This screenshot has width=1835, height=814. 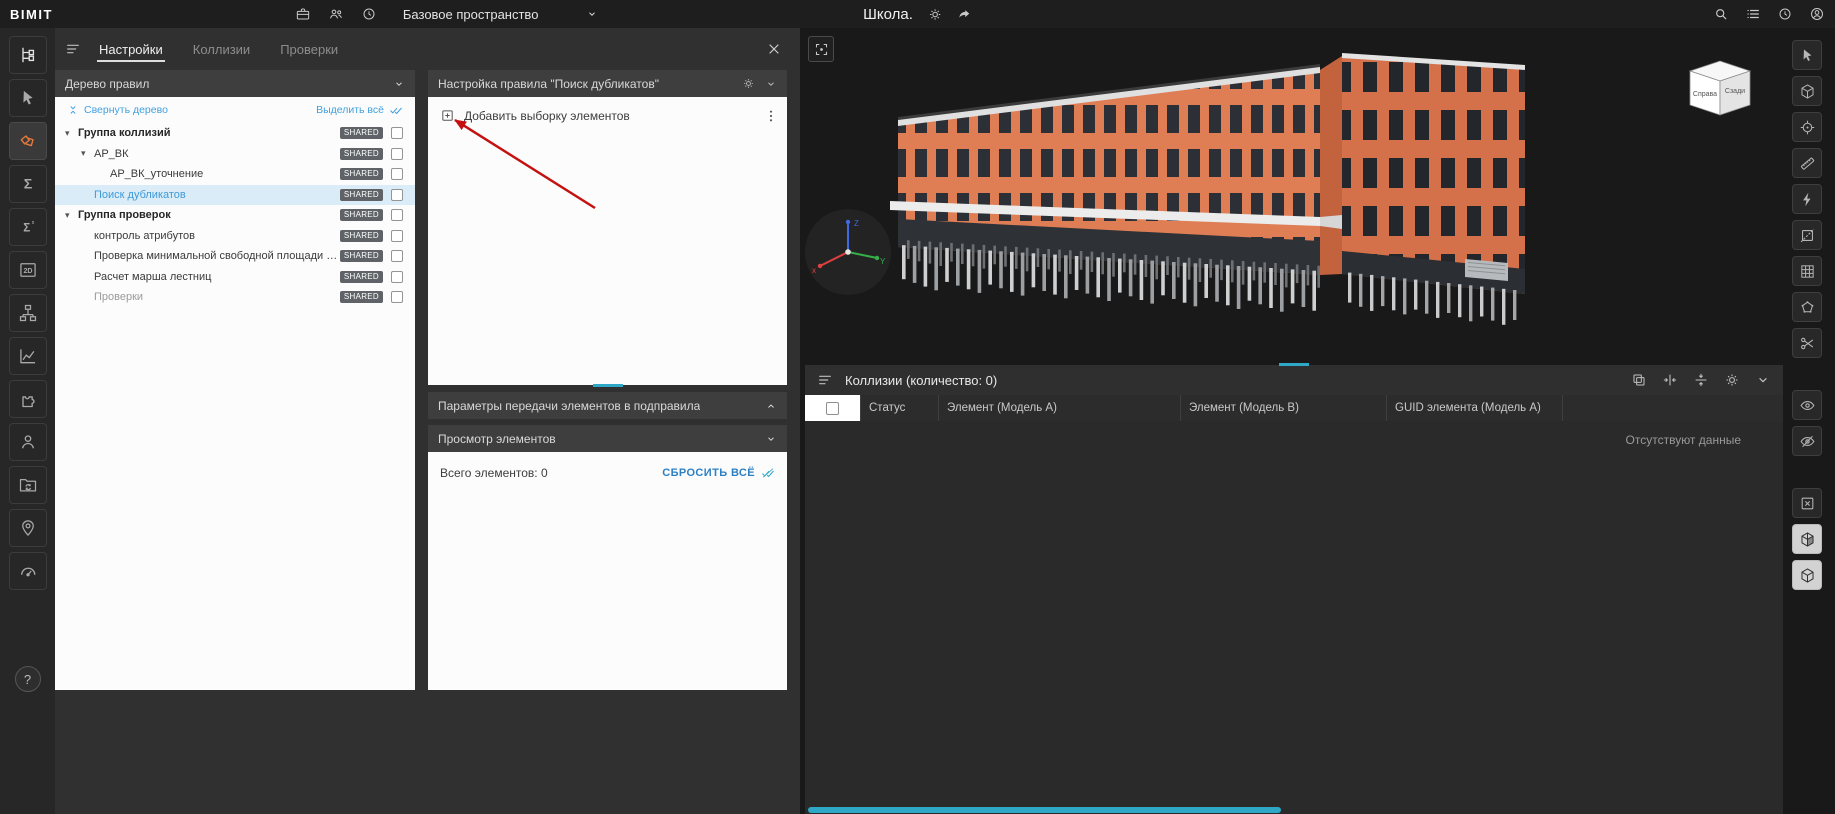 I want to click on tree-item: ▾ АР_ВК SHARED, so click(x=235, y=154).